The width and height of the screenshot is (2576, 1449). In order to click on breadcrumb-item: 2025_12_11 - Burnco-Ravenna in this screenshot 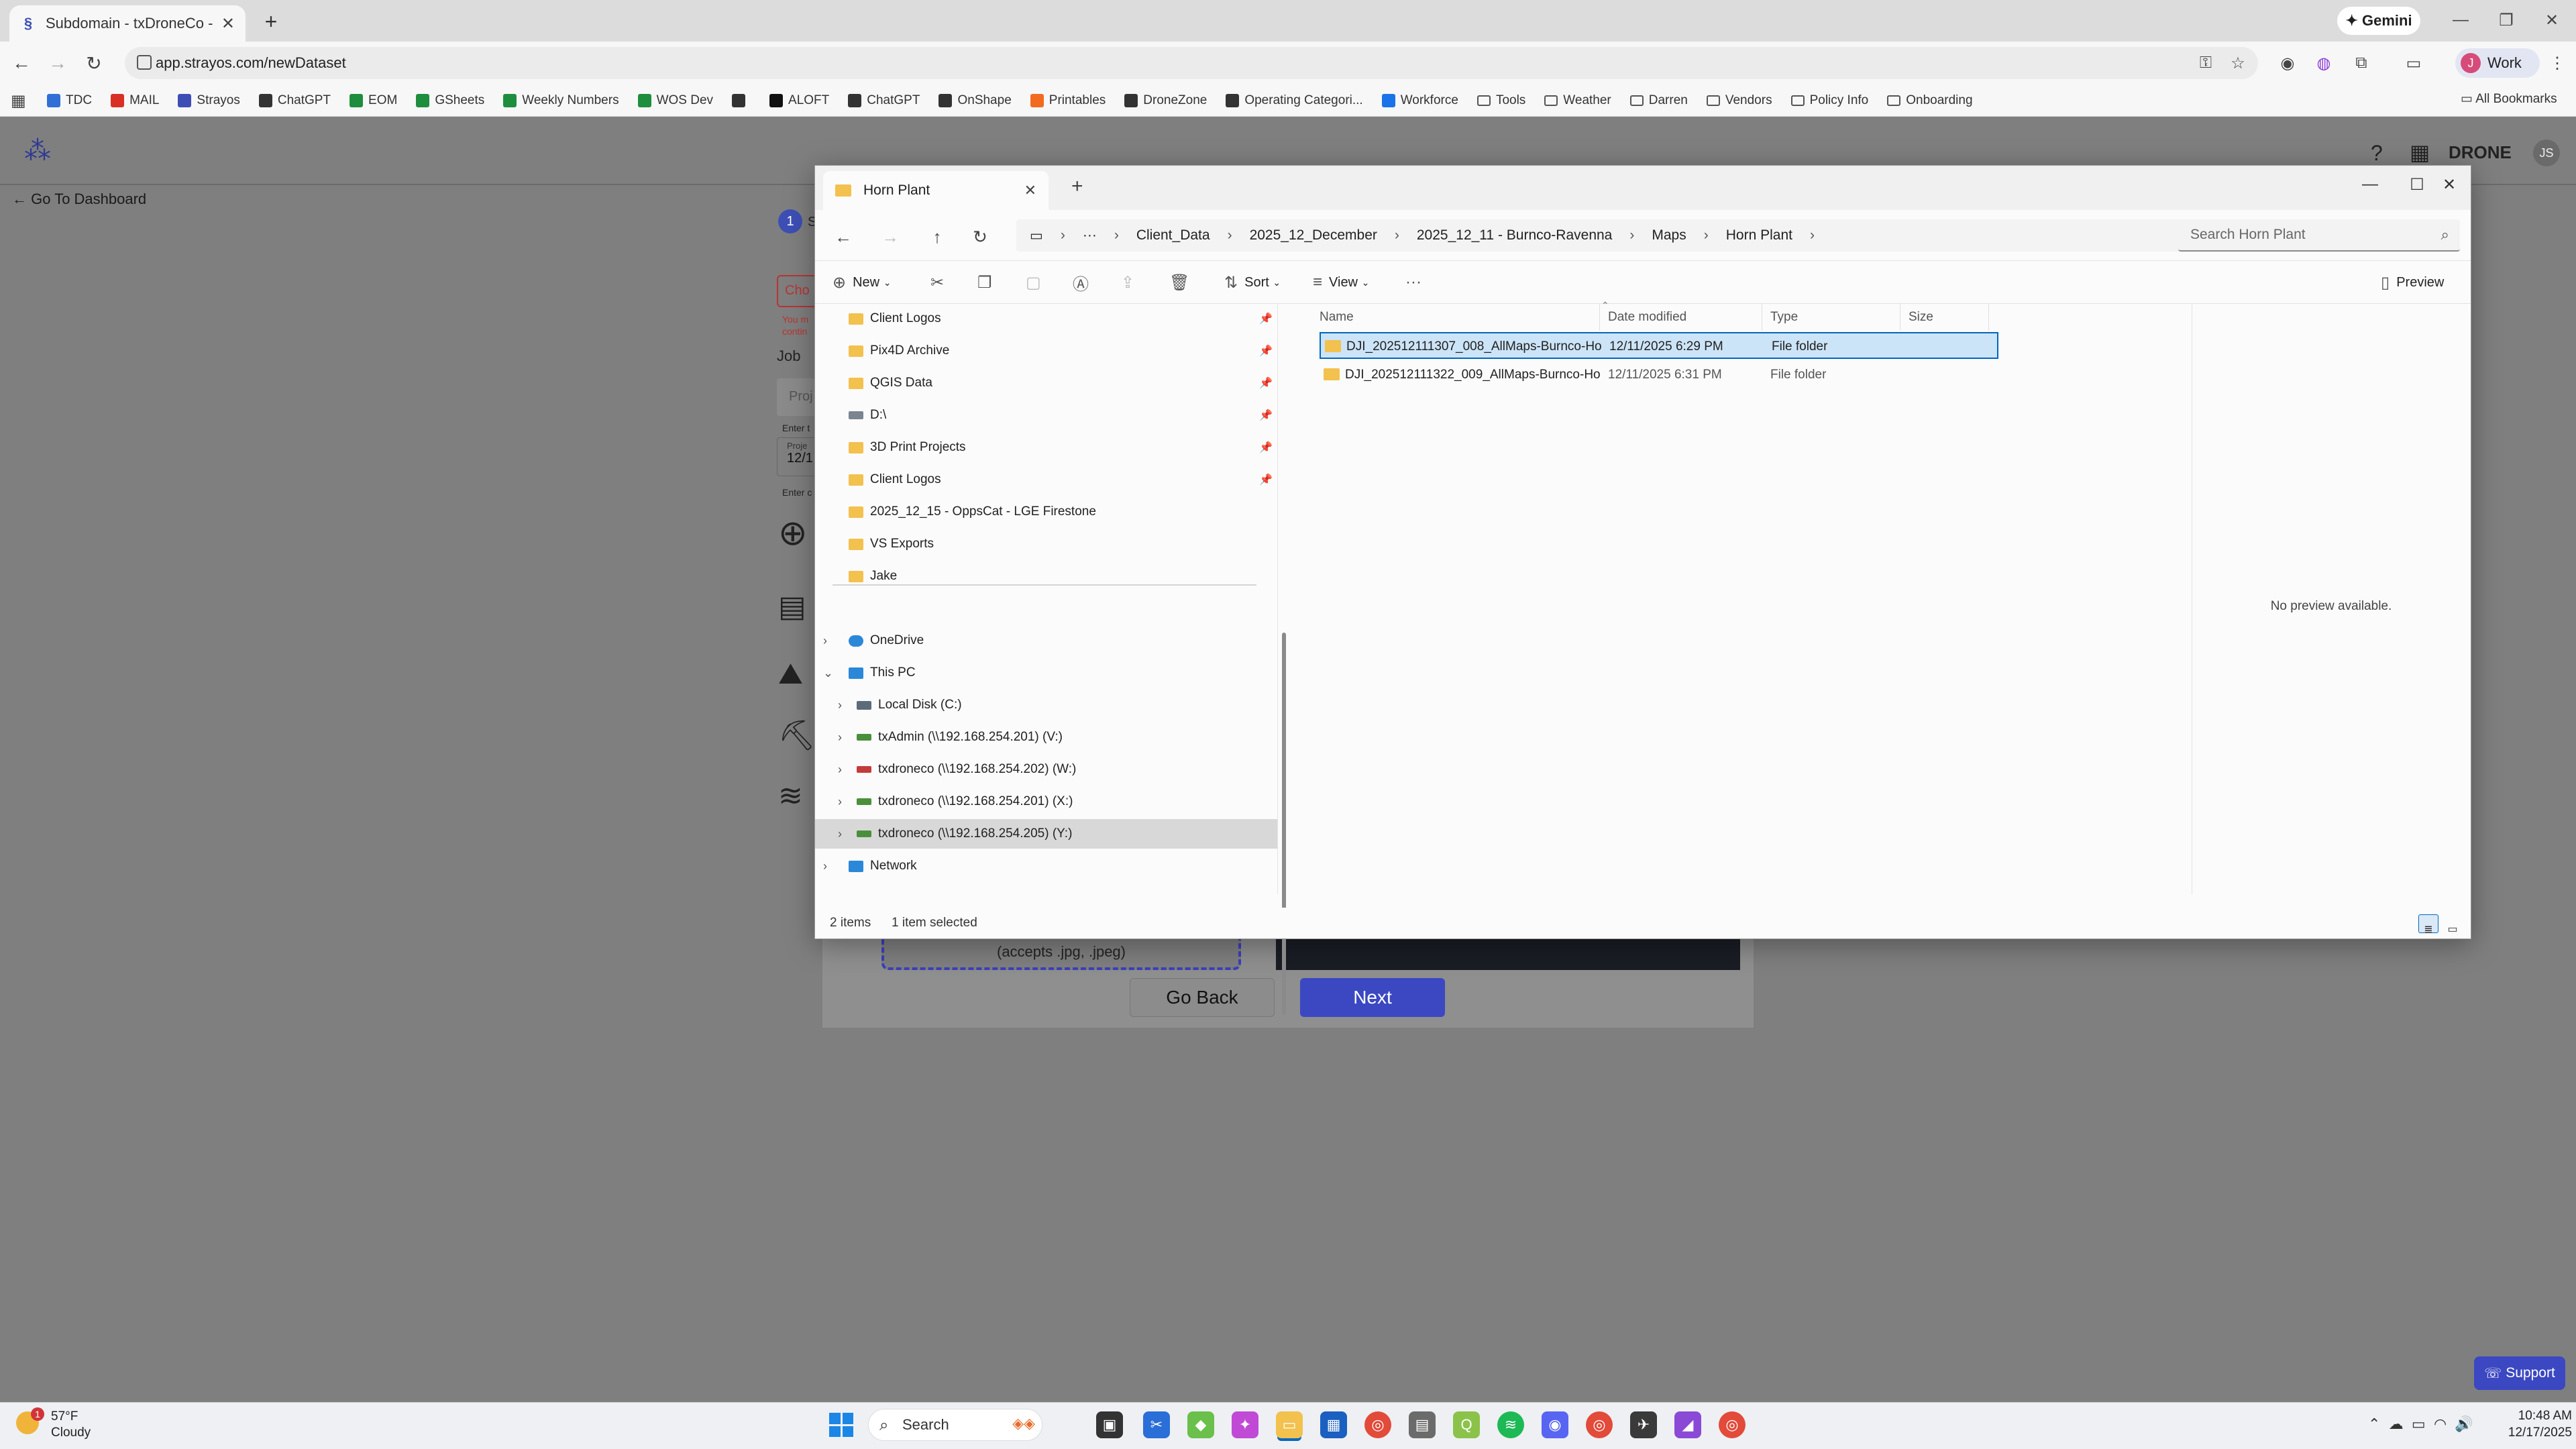, I will do `click(1515, 235)`.